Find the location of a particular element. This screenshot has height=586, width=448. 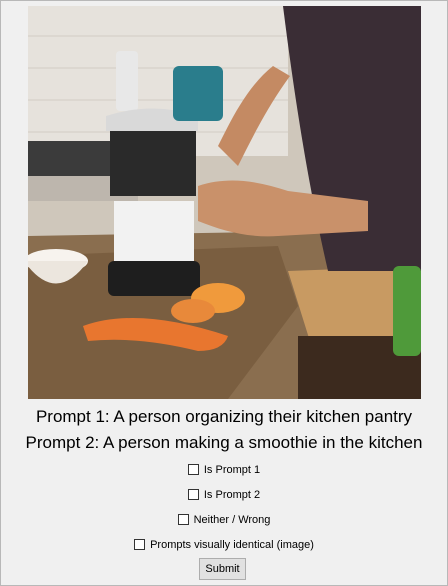

prompts-identical-label: Prompts visually identical (image) is located at coordinates (232, 545).